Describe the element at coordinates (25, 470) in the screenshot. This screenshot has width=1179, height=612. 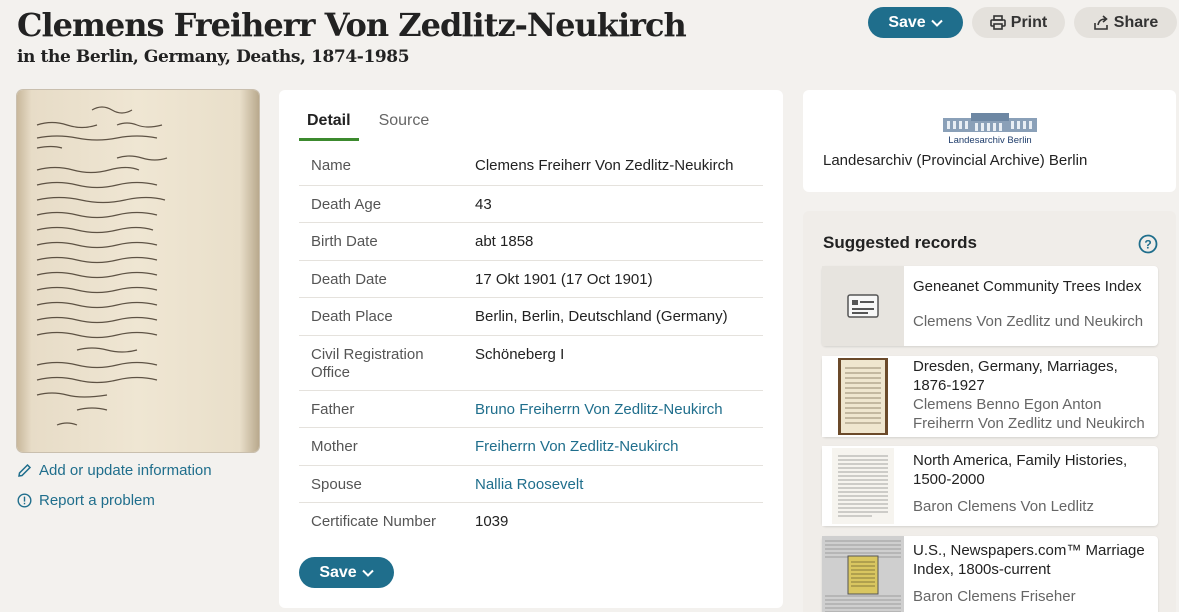
I see `pencil-icon` at that location.